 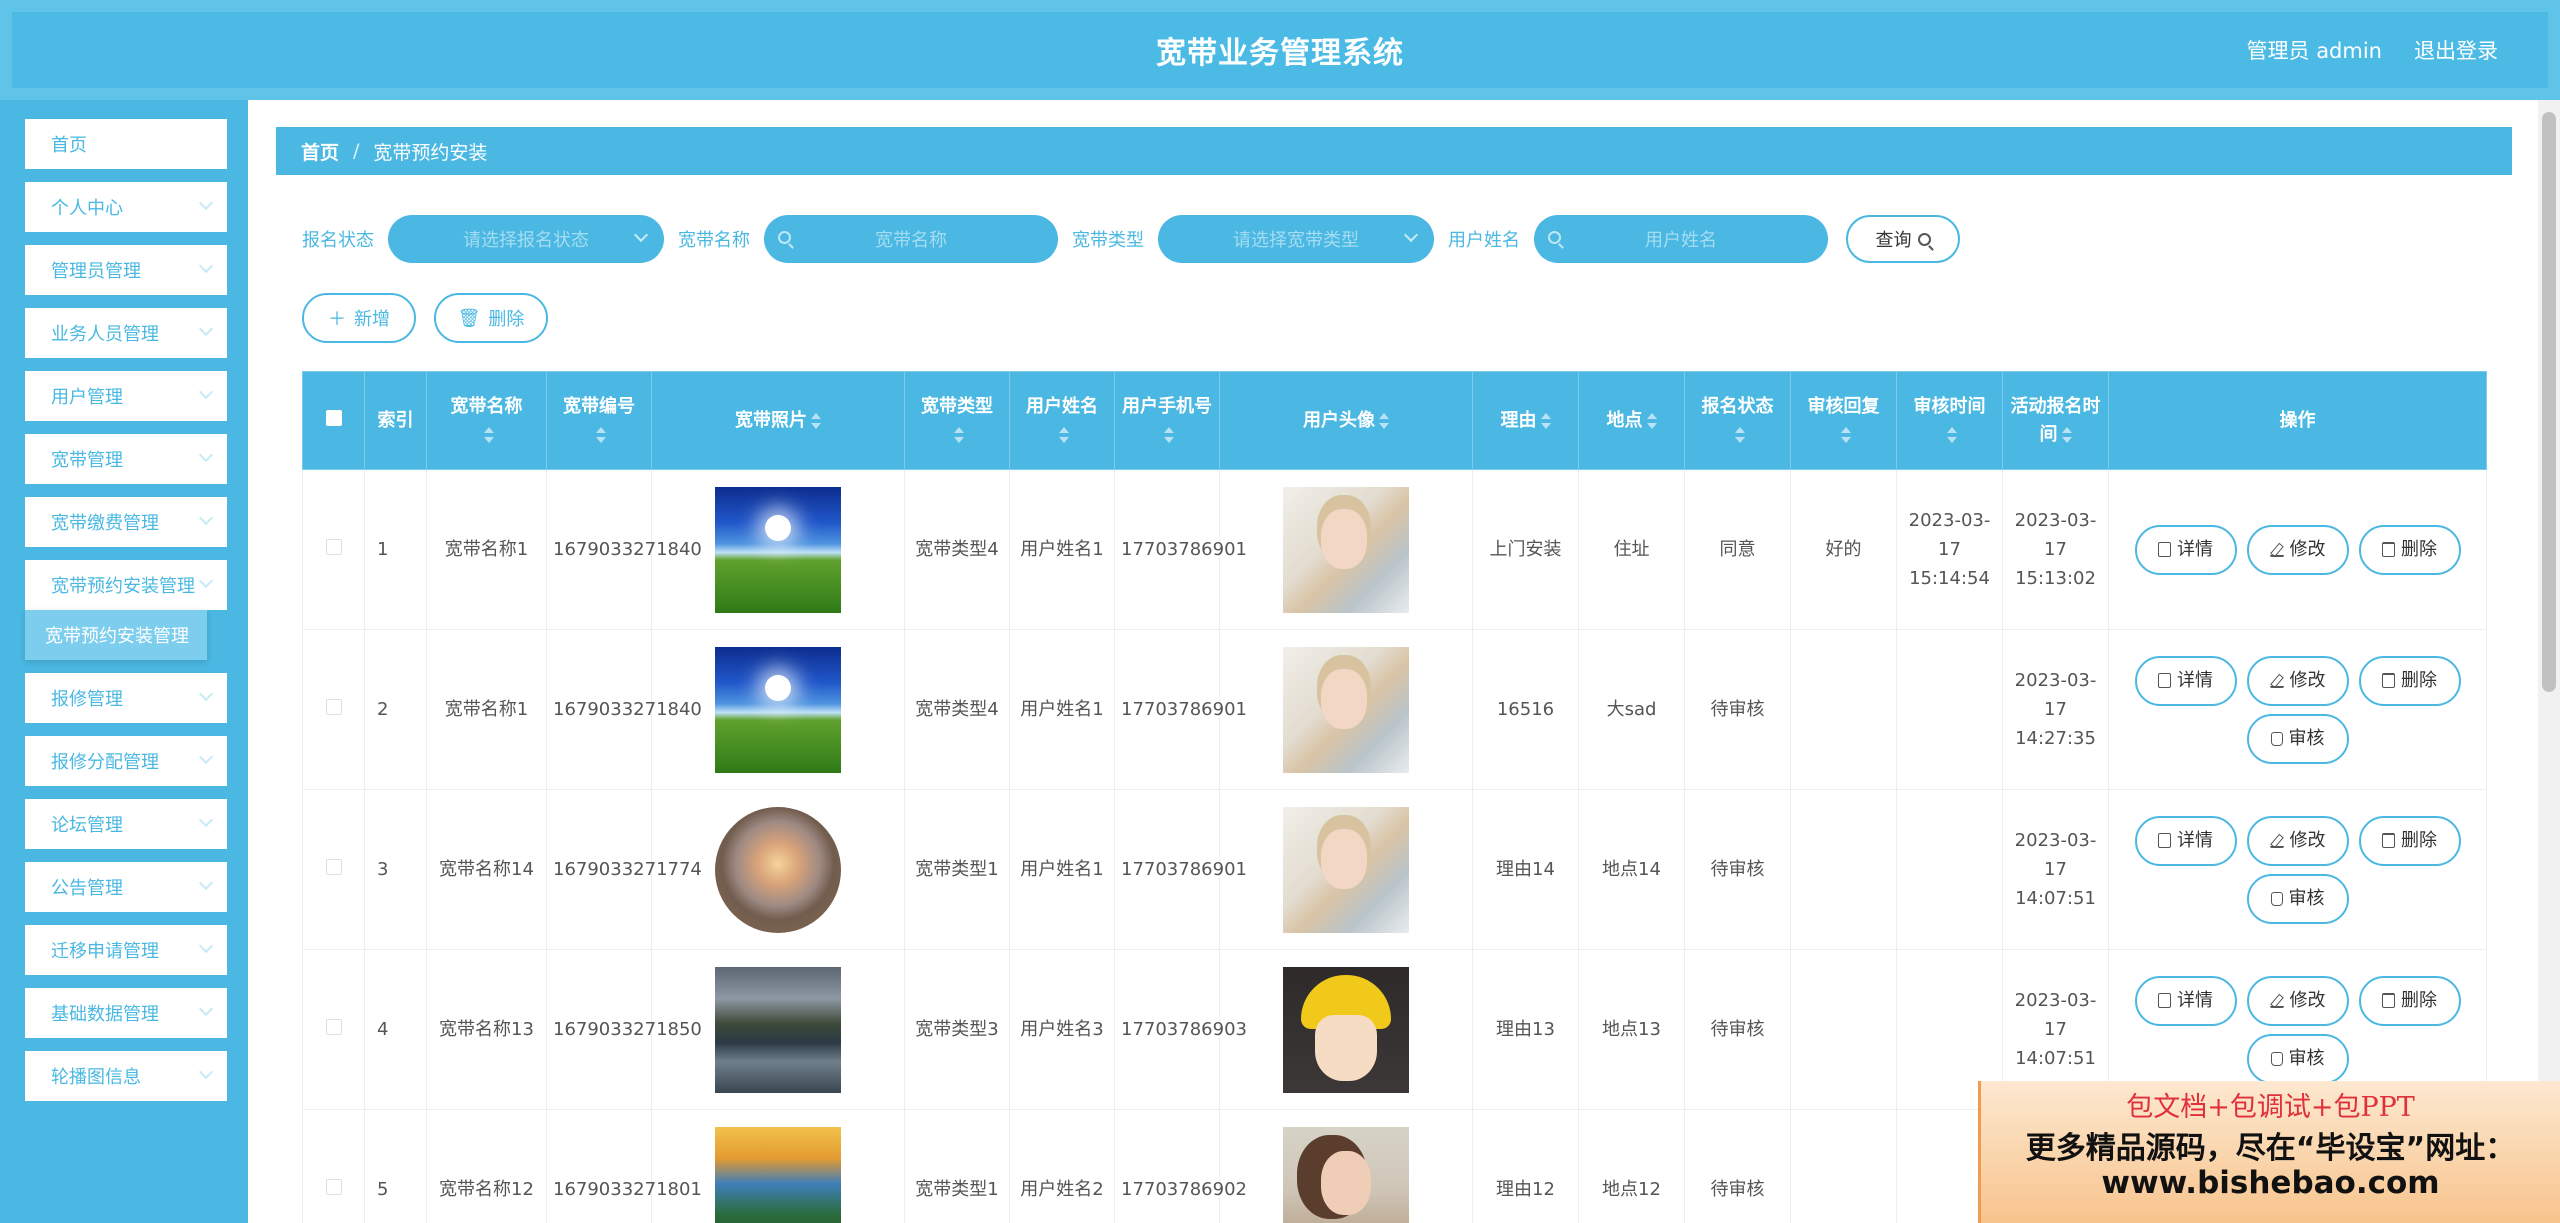 I want to click on sidebar-item-staff-mgmt: 业务人员管理, so click(x=126, y=333).